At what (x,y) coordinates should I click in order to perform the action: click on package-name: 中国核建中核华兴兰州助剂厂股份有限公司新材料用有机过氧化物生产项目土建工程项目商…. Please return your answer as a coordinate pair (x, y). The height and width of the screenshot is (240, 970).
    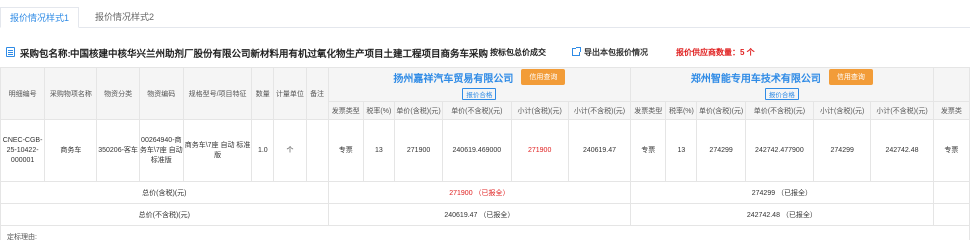
    Looking at the image, I should click on (279, 54).